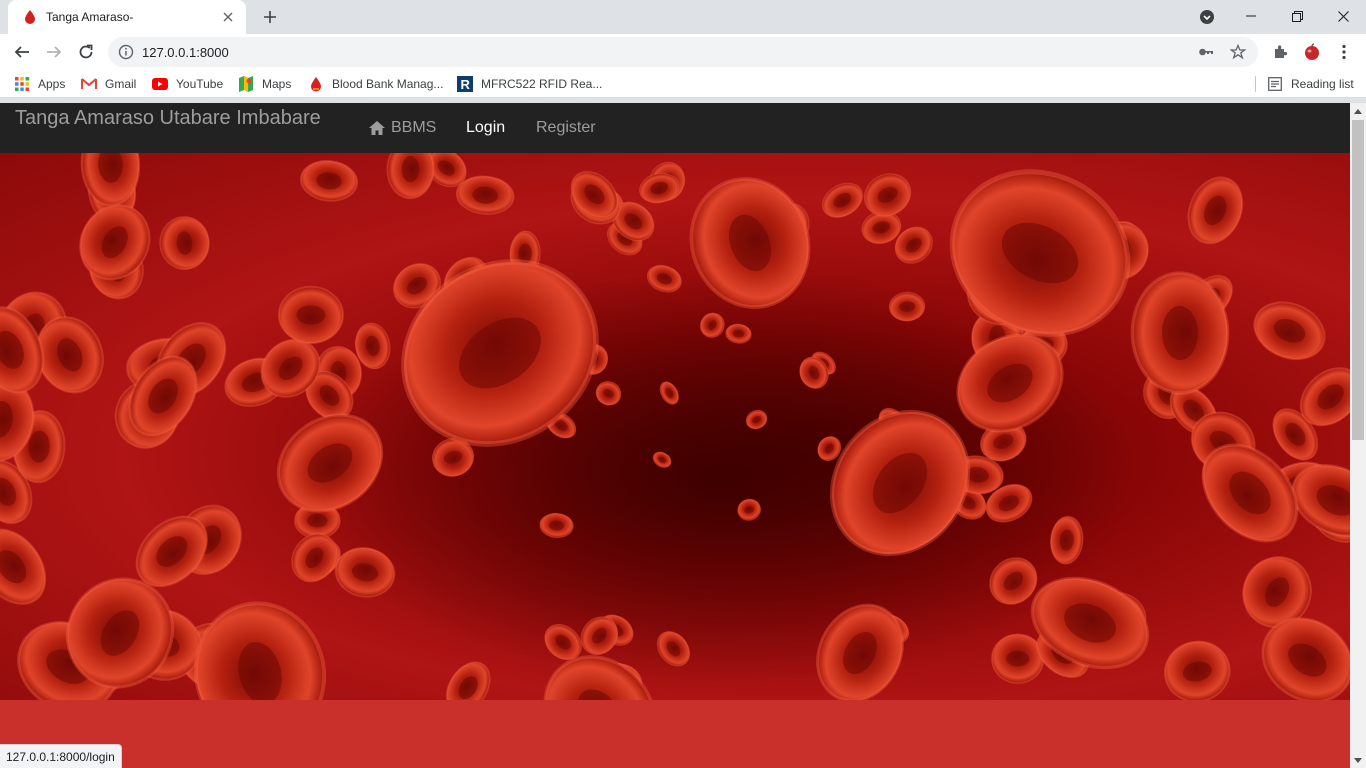 Image resolution: width=1366 pixels, height=768 pixels. I want to click on nav-bbms-link: BBMS, so click(402, 128).